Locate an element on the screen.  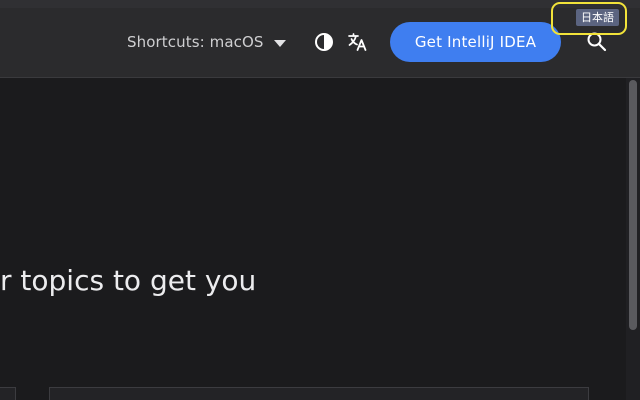
shortcuts-label: Shortcuts: macOS is located at coordinates (195, 42).